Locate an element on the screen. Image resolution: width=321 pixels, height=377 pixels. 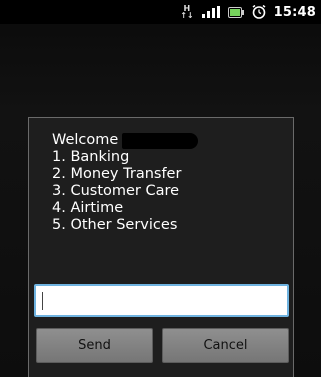
status-bar: H ↑↓ 15:48 is located at coordinates (160, 12).